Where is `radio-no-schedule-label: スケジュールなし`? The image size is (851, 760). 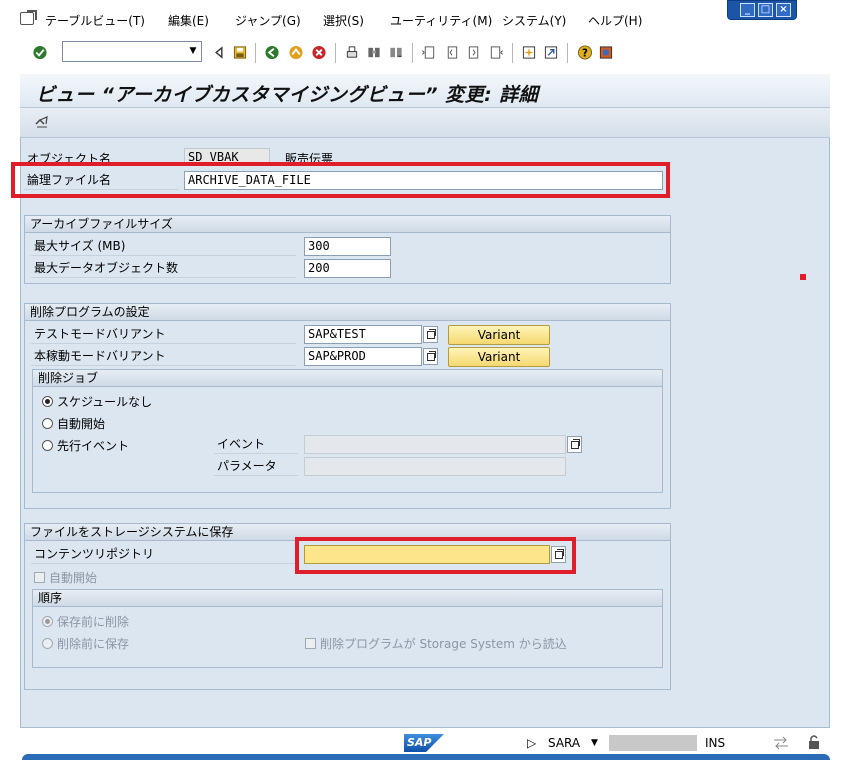 radio-no-schedule-label: スケジュールなし is located at coordinates (105, 402).